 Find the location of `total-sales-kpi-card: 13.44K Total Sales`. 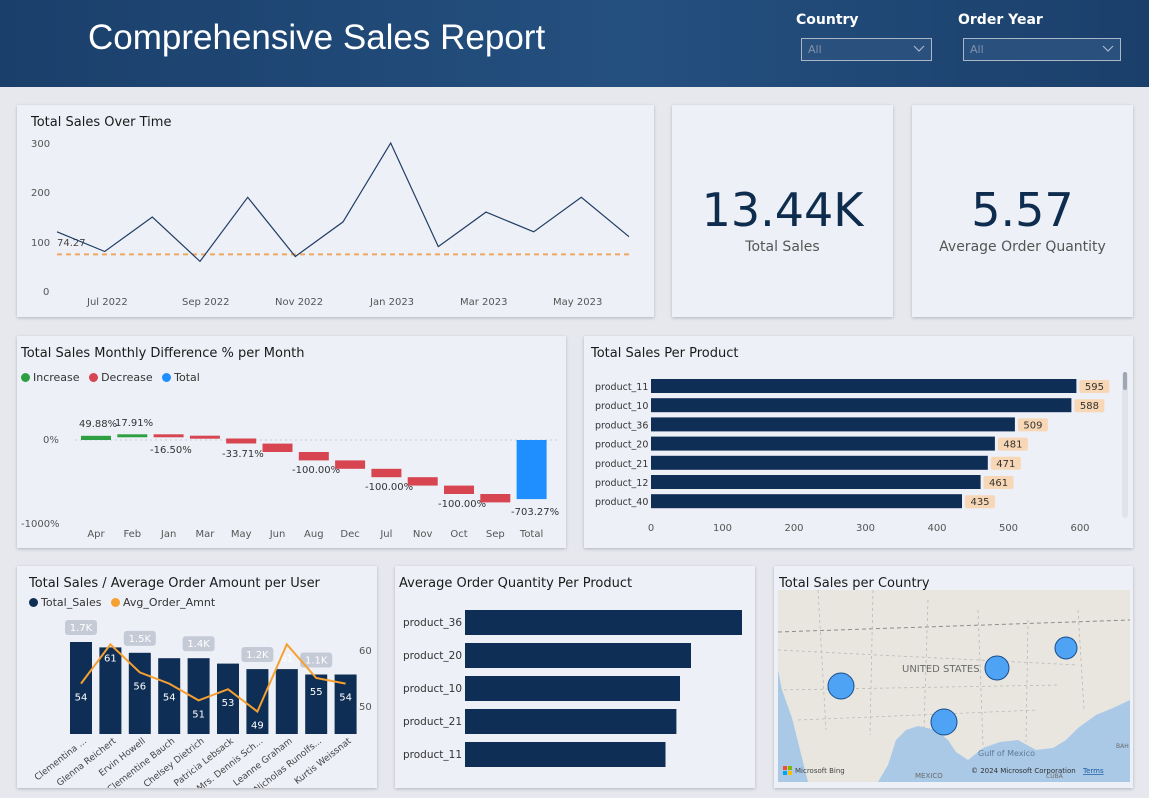

total-sales-kpi-card: 13.44K Total Sales is located at coordinates (782, 211).